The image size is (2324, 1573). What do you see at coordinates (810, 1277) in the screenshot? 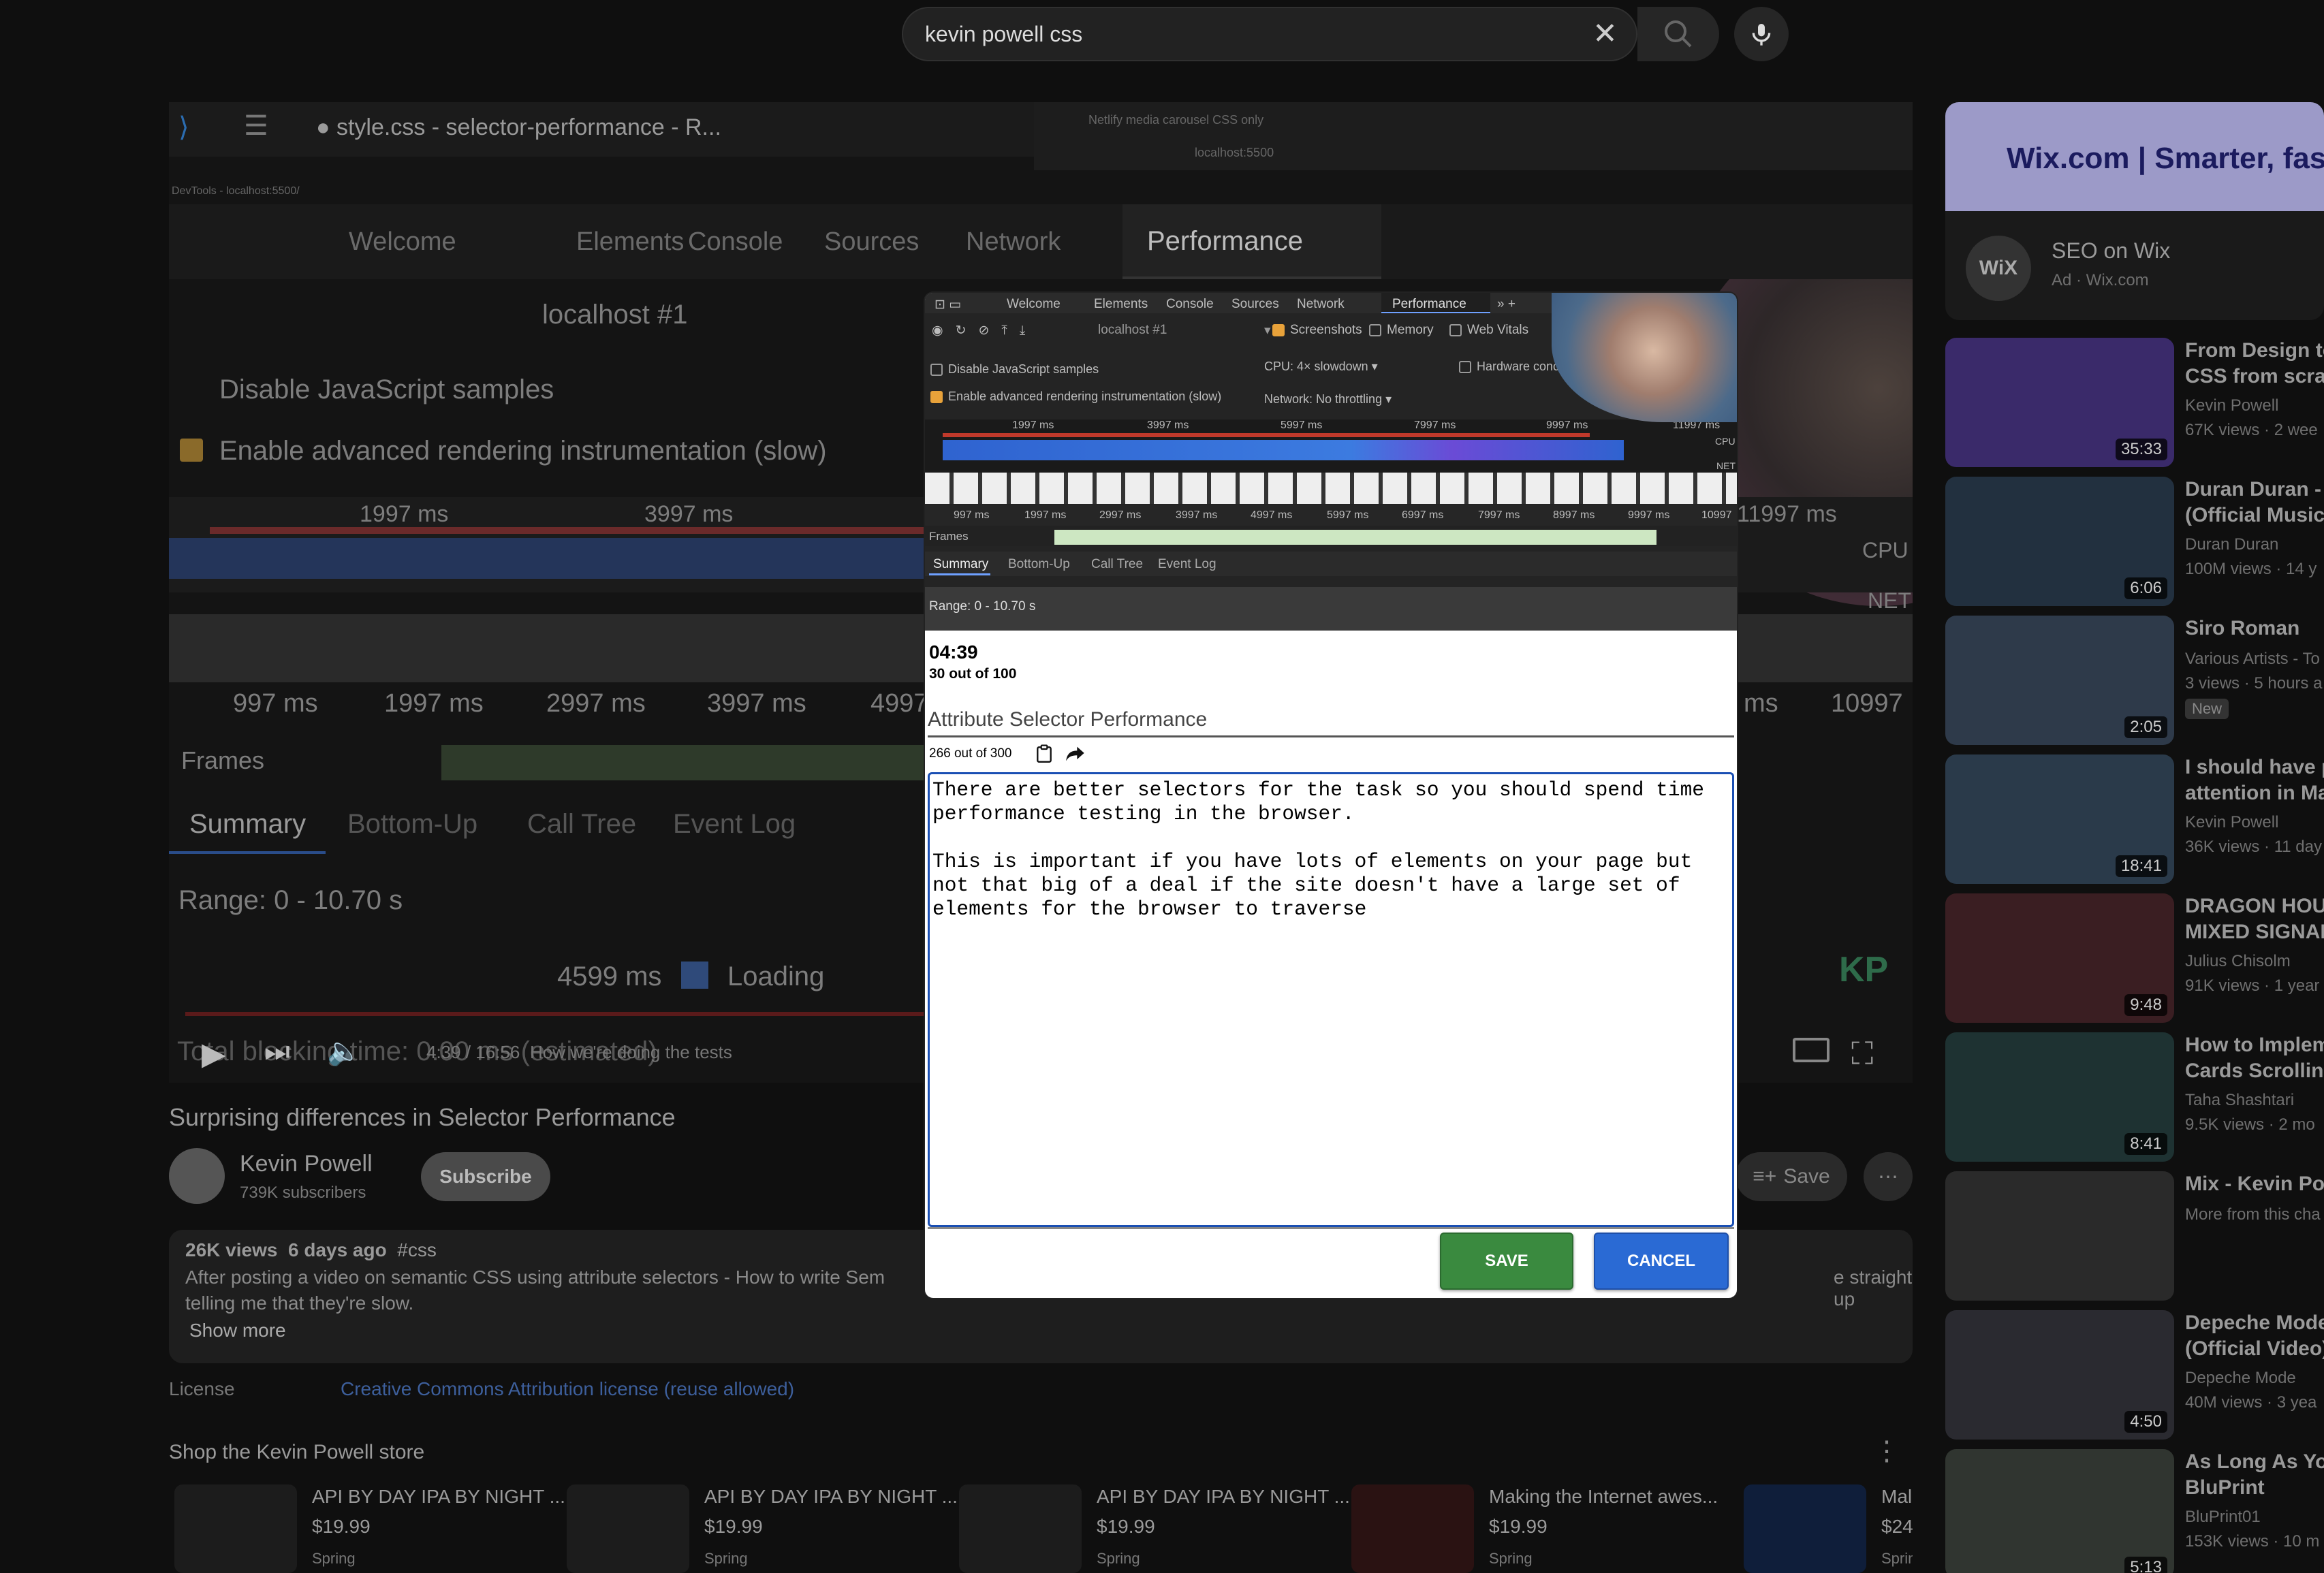
I see `desc-link: How to write Sem` at bounding box center [810, 1277].